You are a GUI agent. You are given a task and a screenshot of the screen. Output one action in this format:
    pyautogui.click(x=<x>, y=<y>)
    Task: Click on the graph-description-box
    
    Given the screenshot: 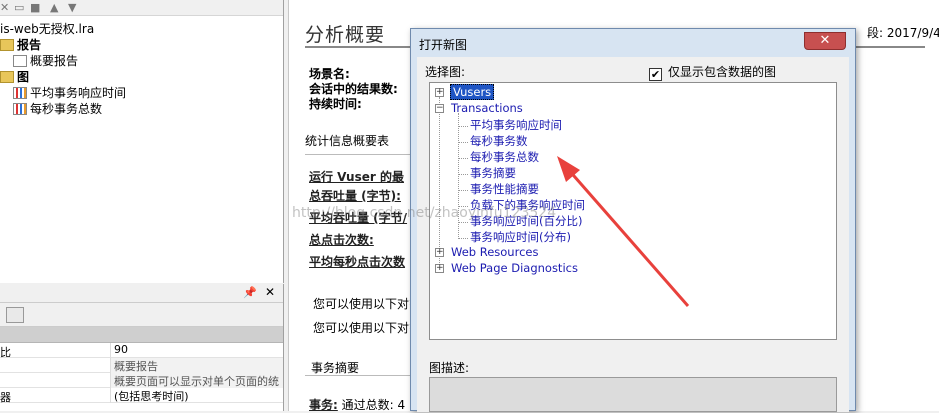 What is the action you would take?
    pyautogui.click(x=633, y=394)
    